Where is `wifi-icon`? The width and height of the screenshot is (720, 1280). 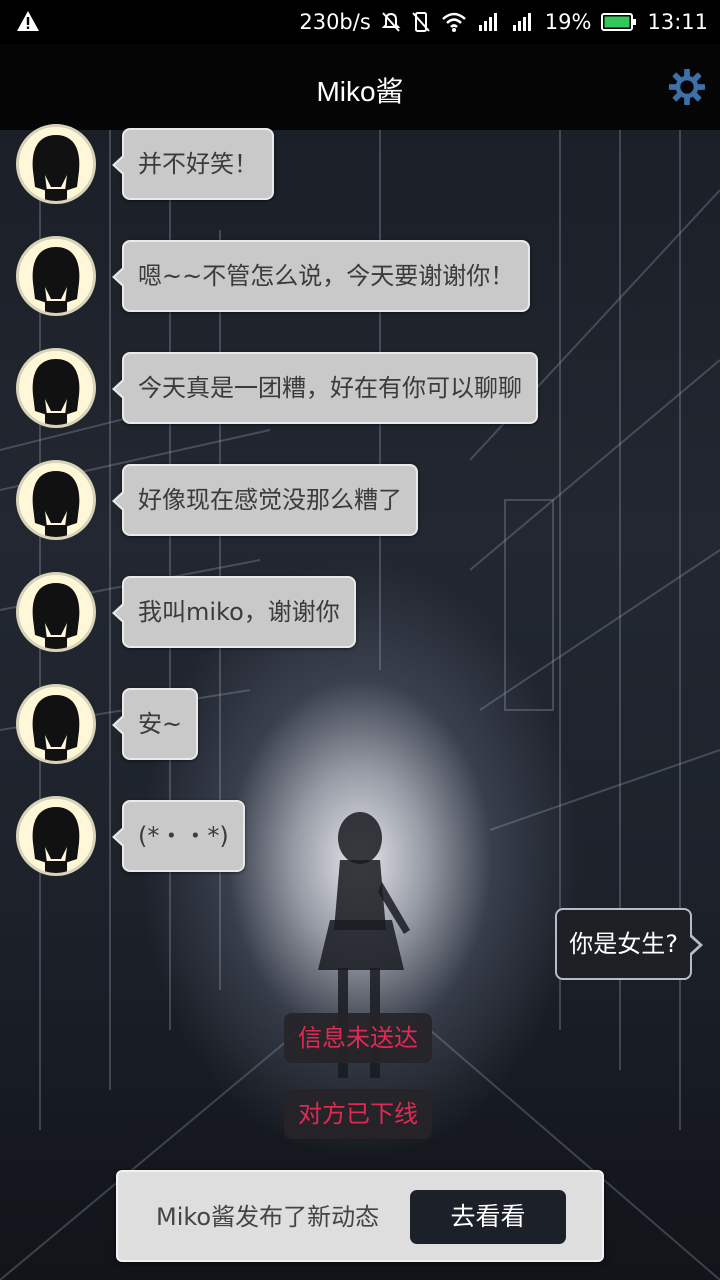
wifi-icon is located at coordinates (453, 22).